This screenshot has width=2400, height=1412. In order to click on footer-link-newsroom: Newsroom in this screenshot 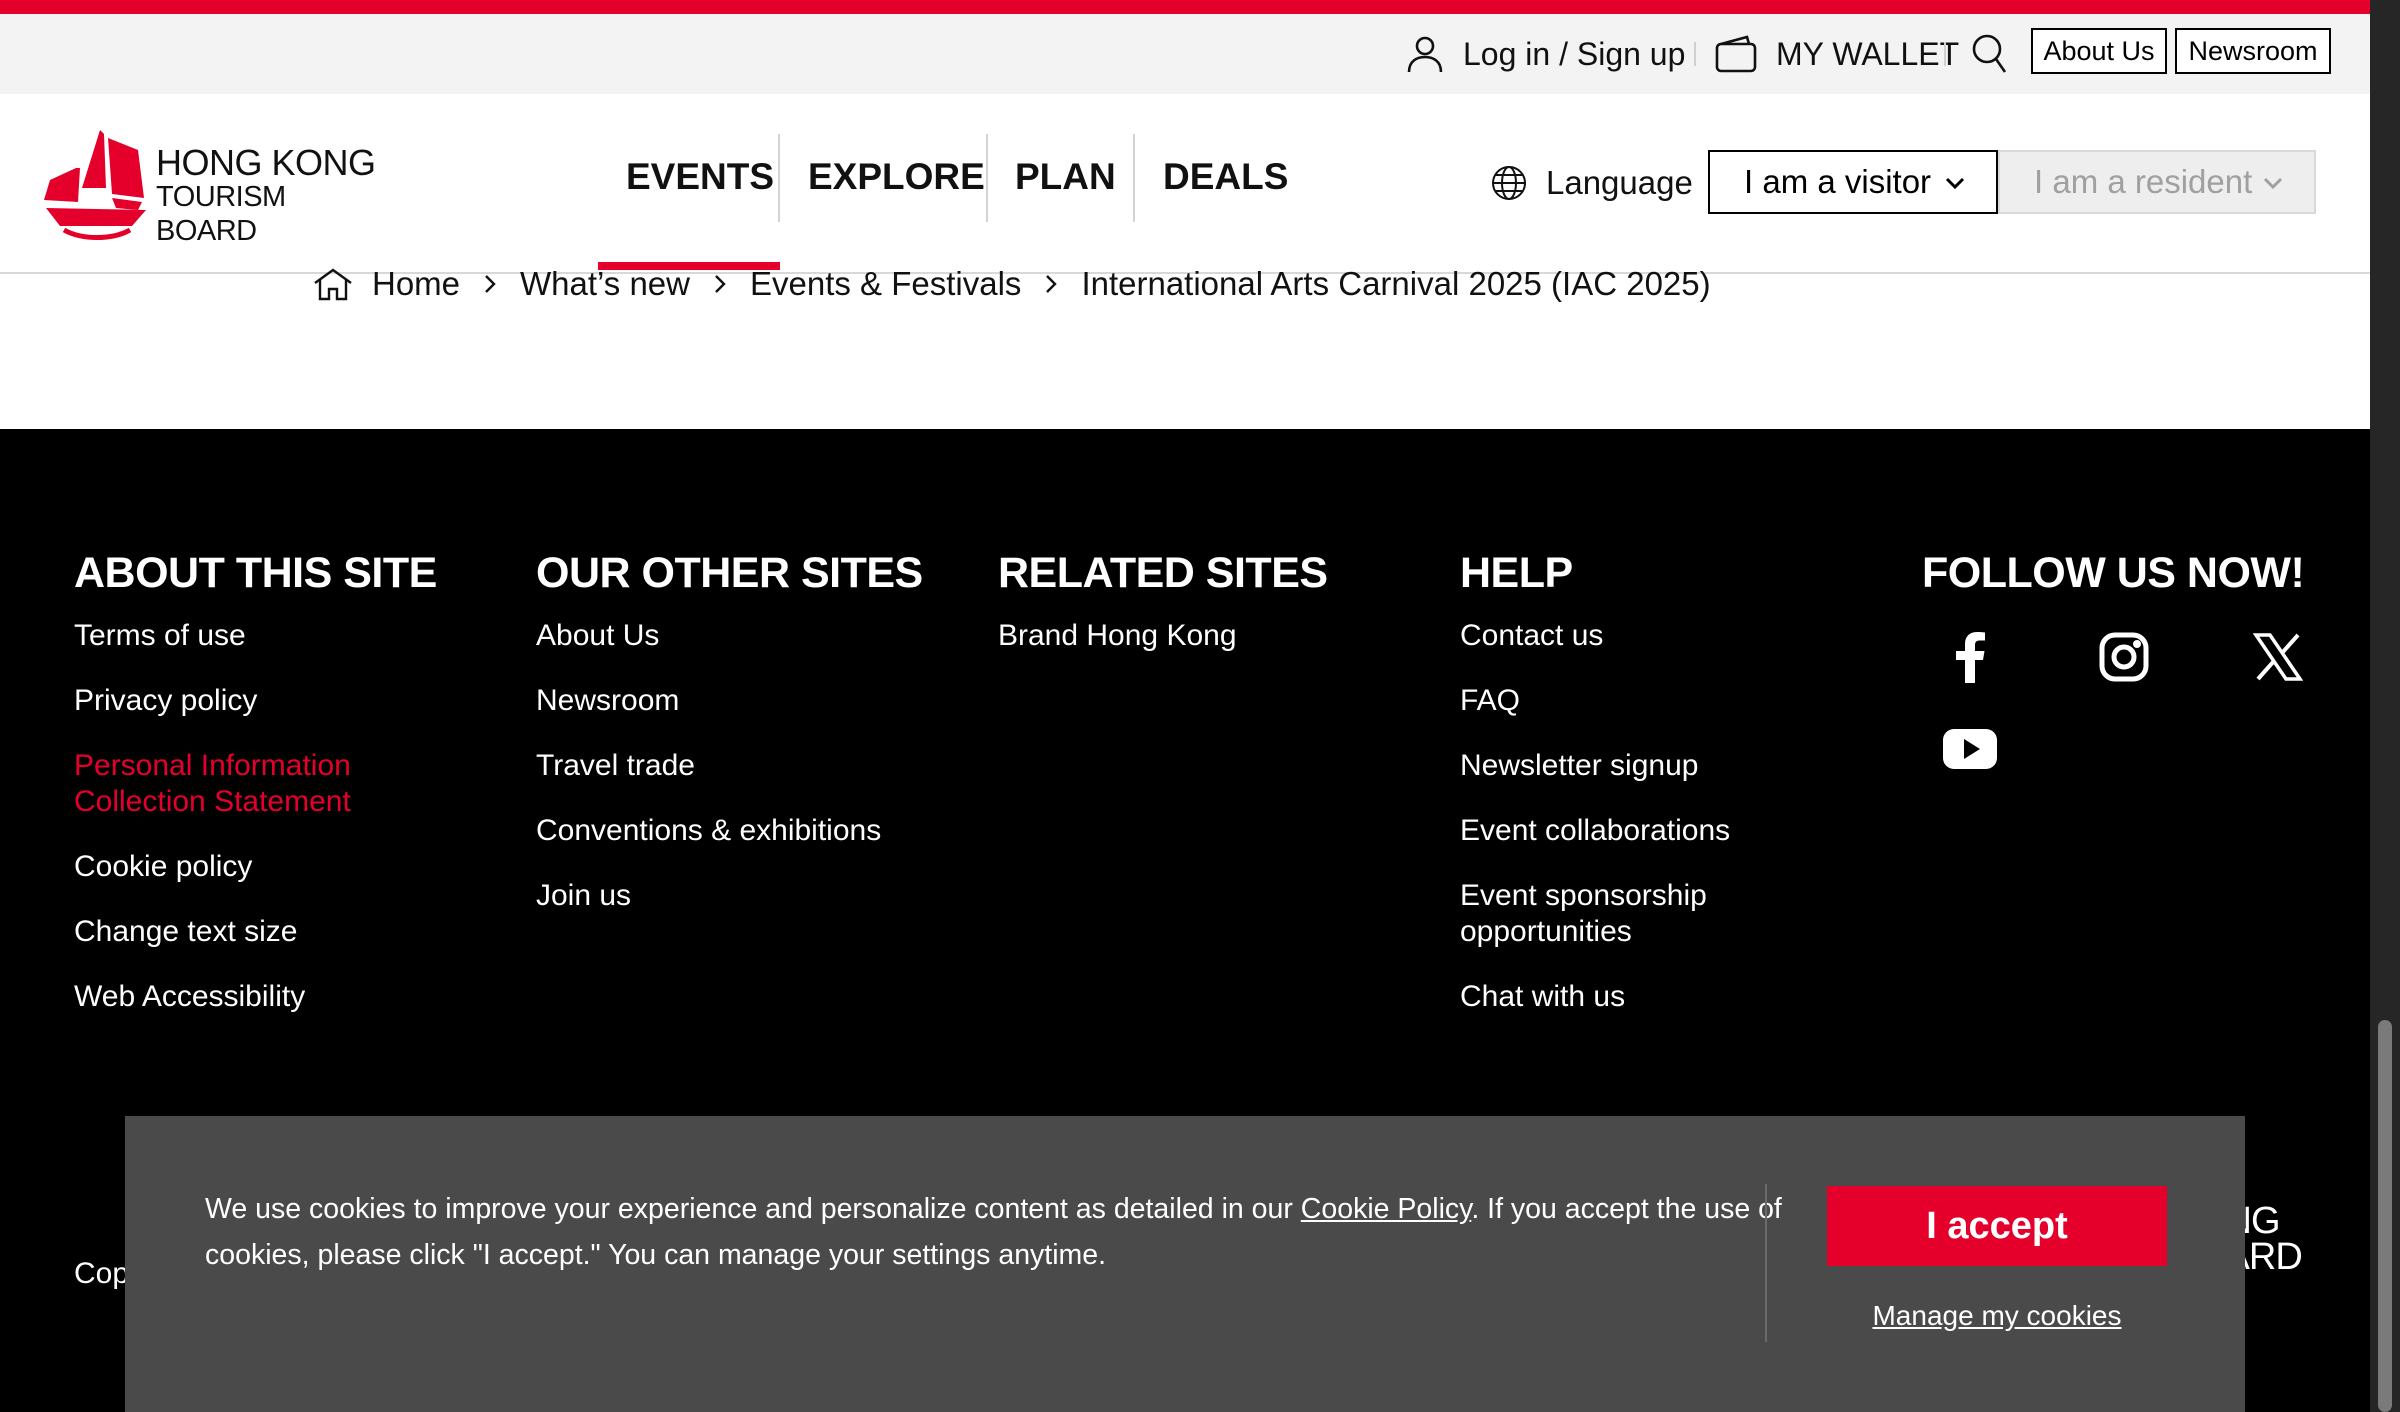, I will do `click(736, 701)`.